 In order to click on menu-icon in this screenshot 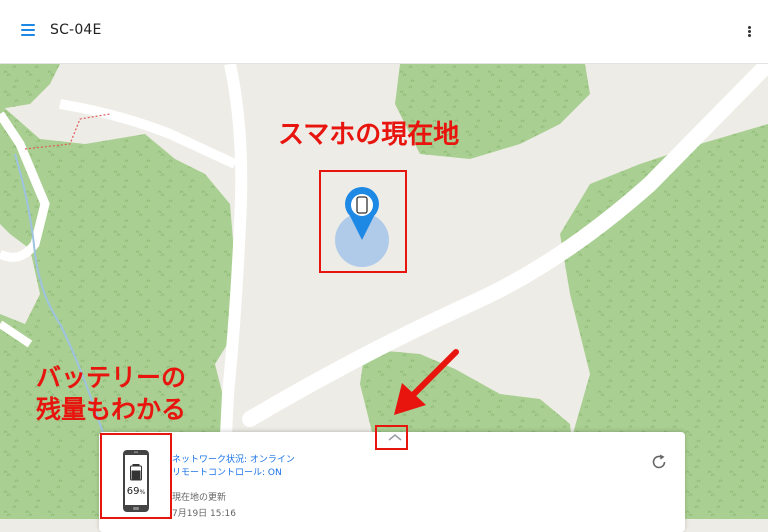, I will do `click(28, 30)`.